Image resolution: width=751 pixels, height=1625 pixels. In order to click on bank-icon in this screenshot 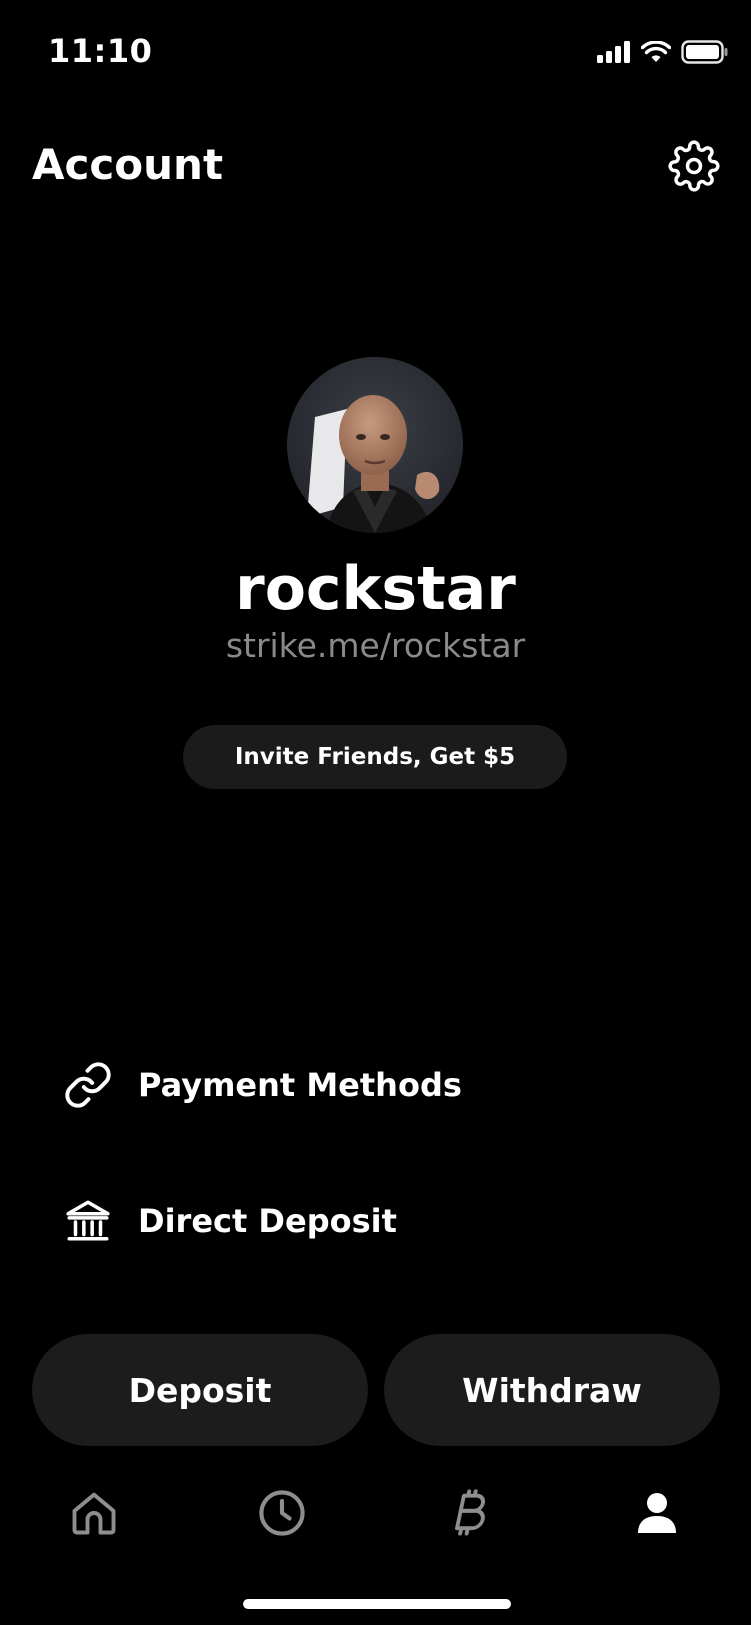, I will do `click(88, 1221)`.